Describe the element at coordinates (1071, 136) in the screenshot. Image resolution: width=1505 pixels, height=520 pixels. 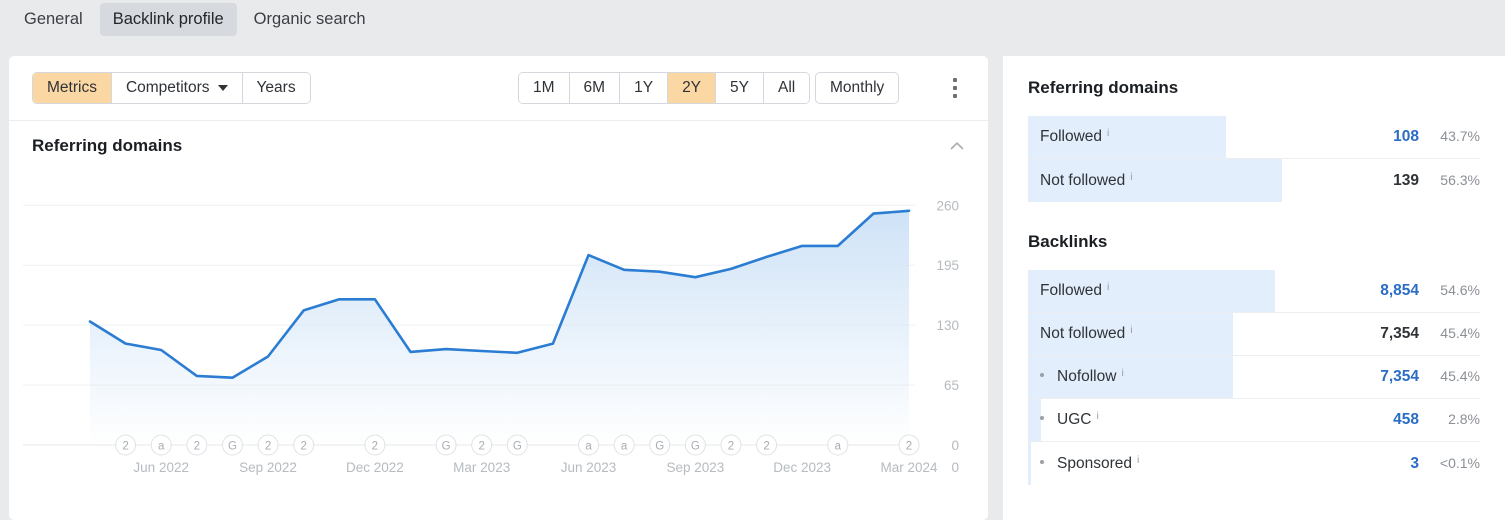
I see `metric-row-label-text: Followed` at that location.